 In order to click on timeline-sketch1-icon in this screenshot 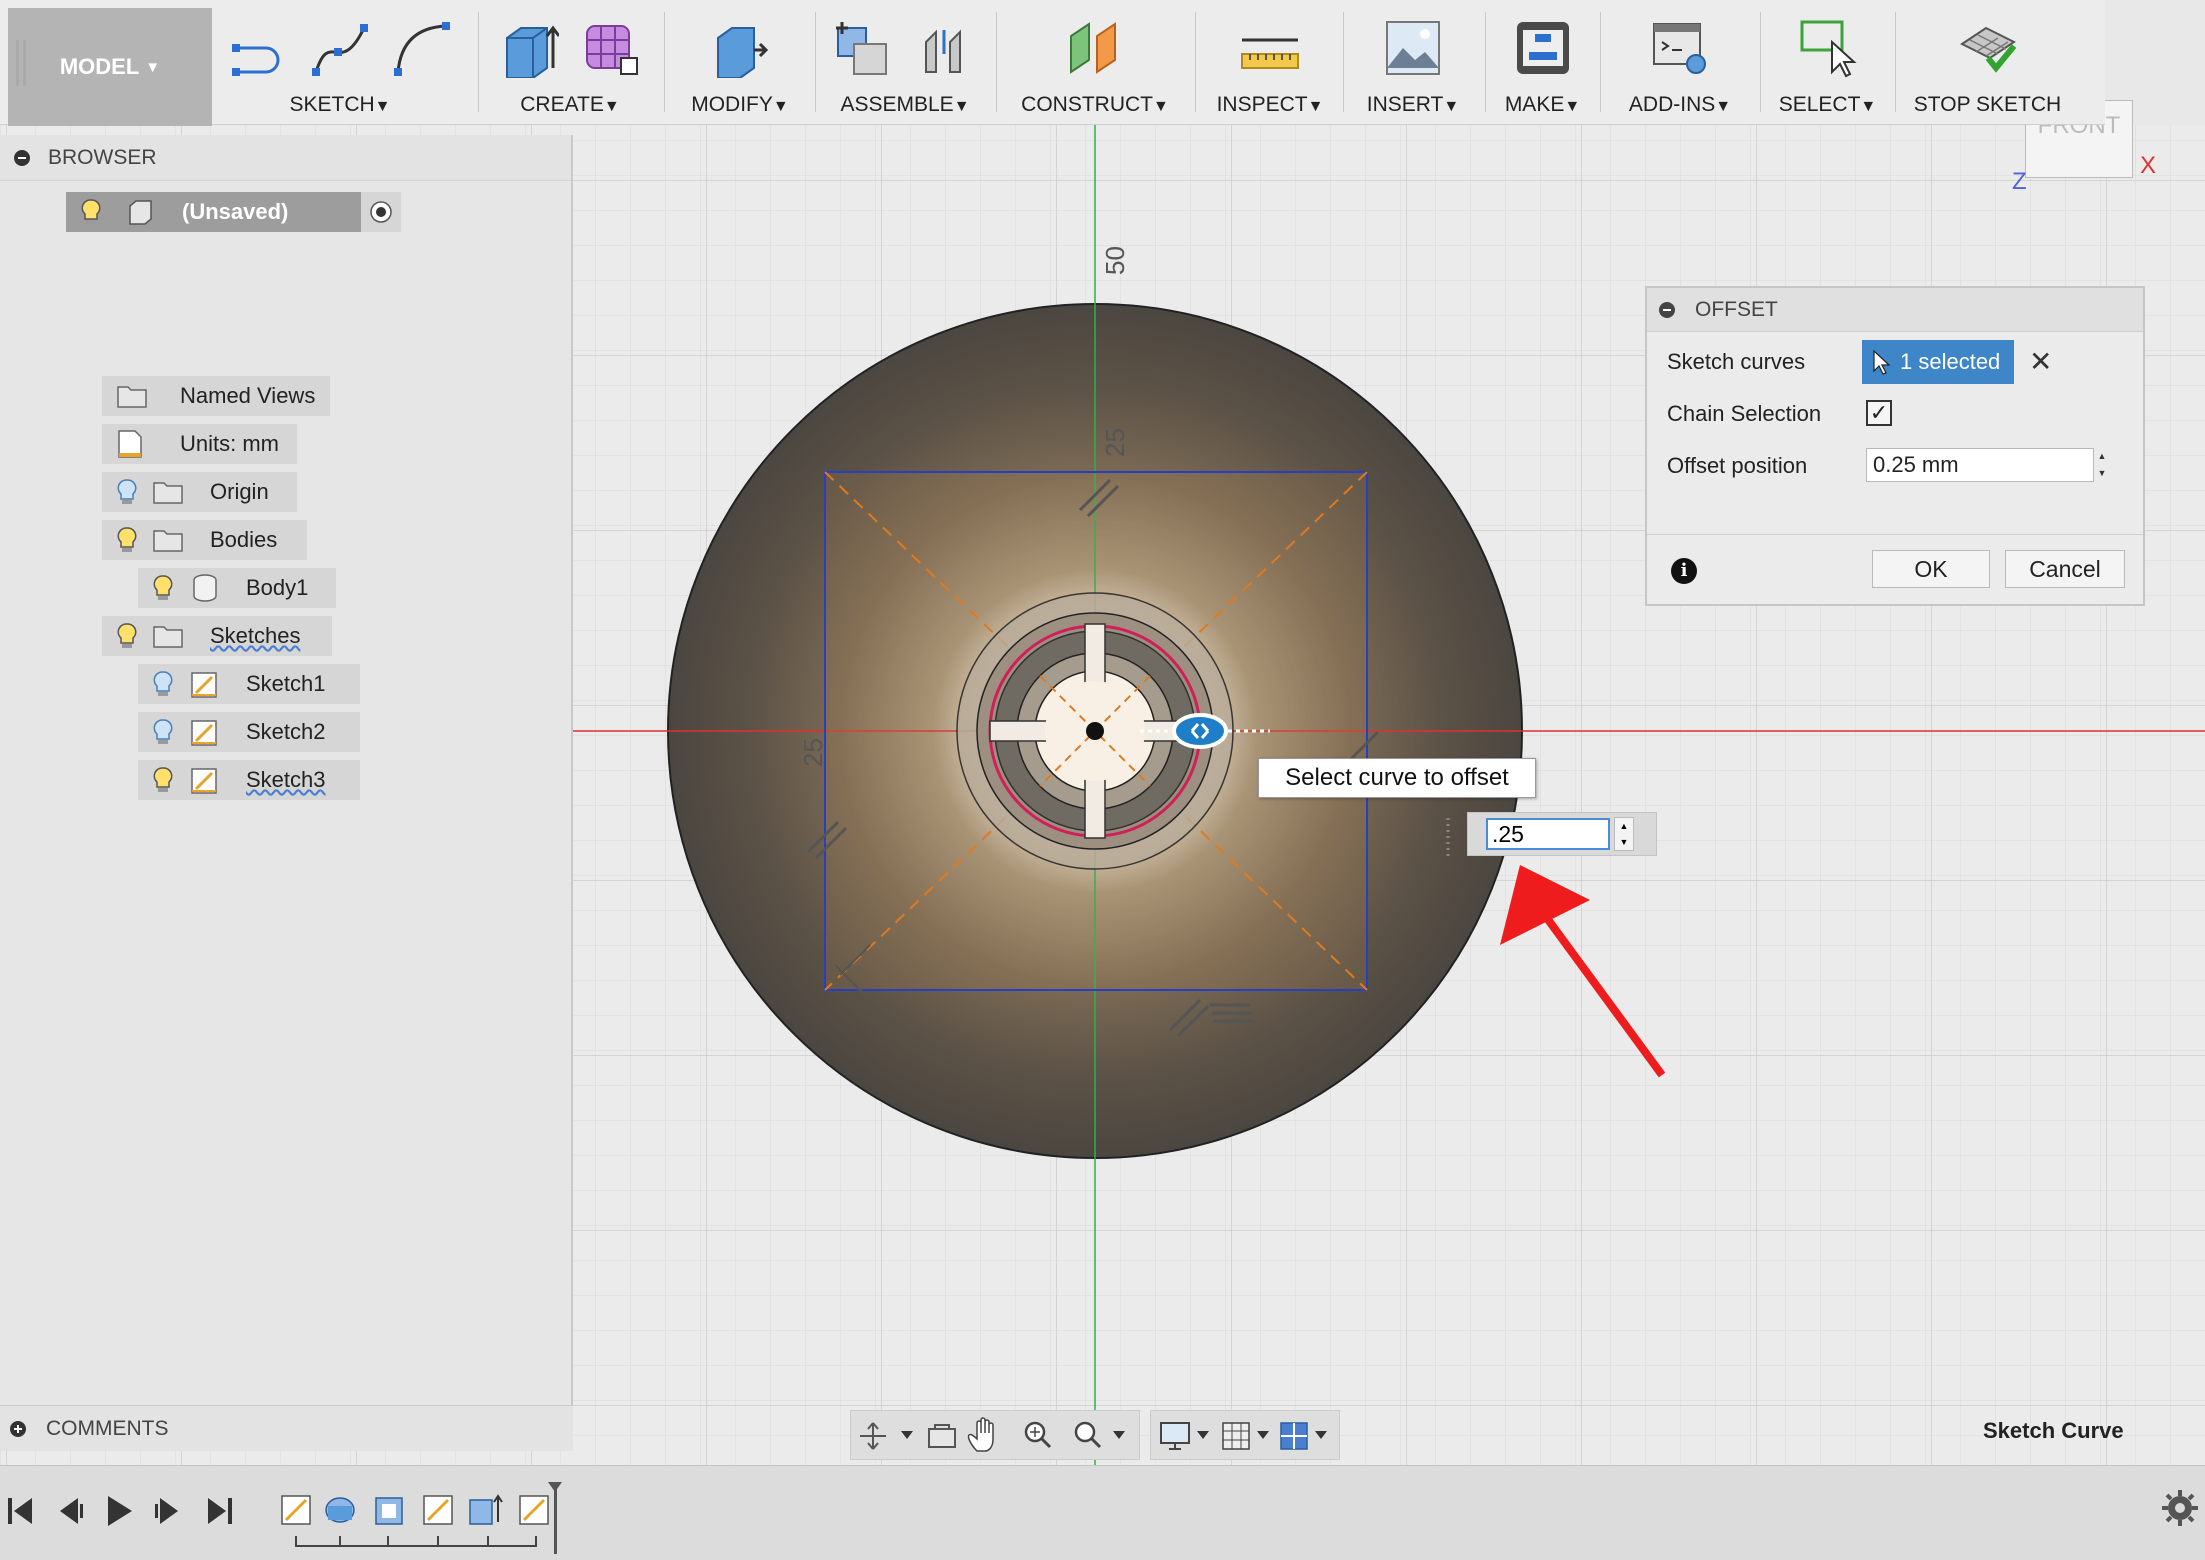, I will do `click(296, 1510)`.